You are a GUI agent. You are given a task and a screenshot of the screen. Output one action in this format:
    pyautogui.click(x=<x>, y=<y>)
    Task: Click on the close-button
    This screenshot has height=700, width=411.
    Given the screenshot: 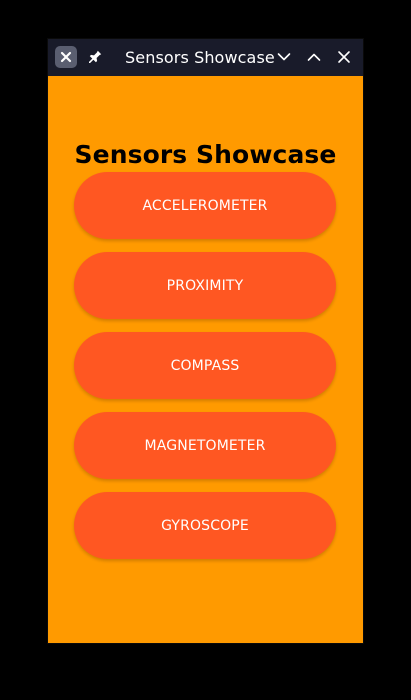 What is the action you would take?
    pyautogui.click(x=344, y=57)
    